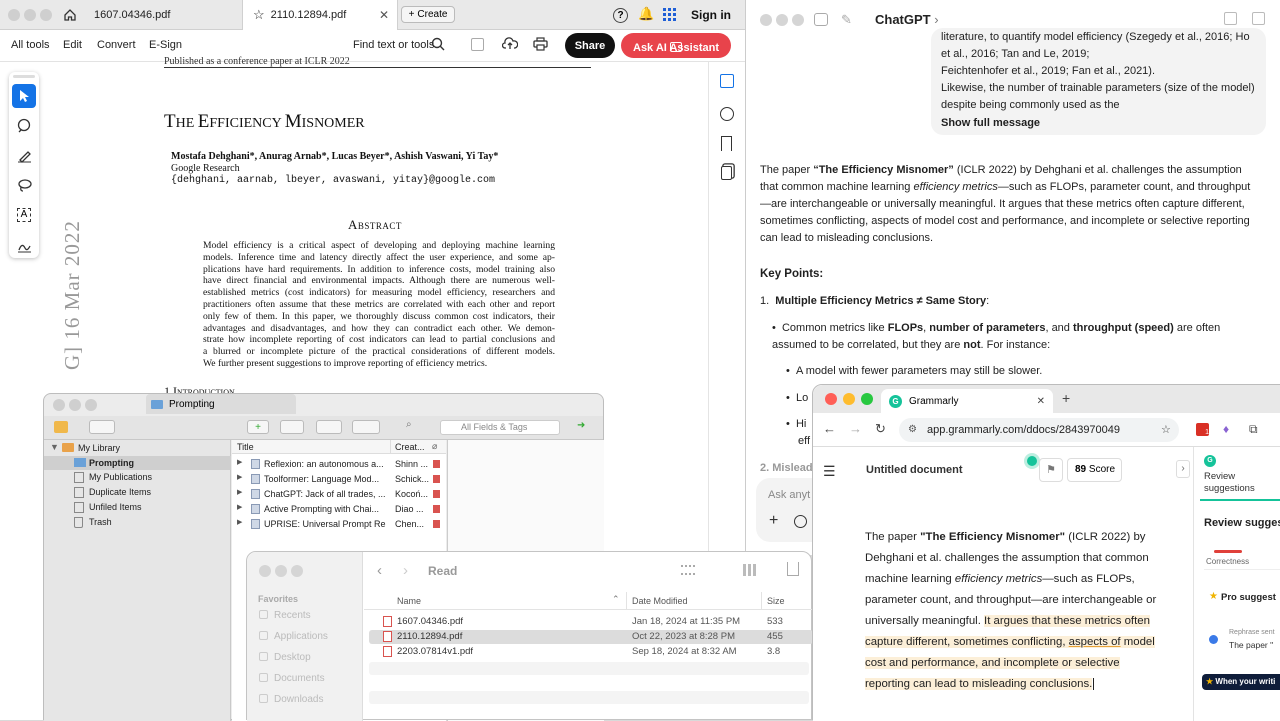 The width and height of the screenshot is (1280, 721). What do you see at coordinates (292, 678) in the screenshot?
I see `finder-sidebar-item: Documents` at bounding box center [292, 678].